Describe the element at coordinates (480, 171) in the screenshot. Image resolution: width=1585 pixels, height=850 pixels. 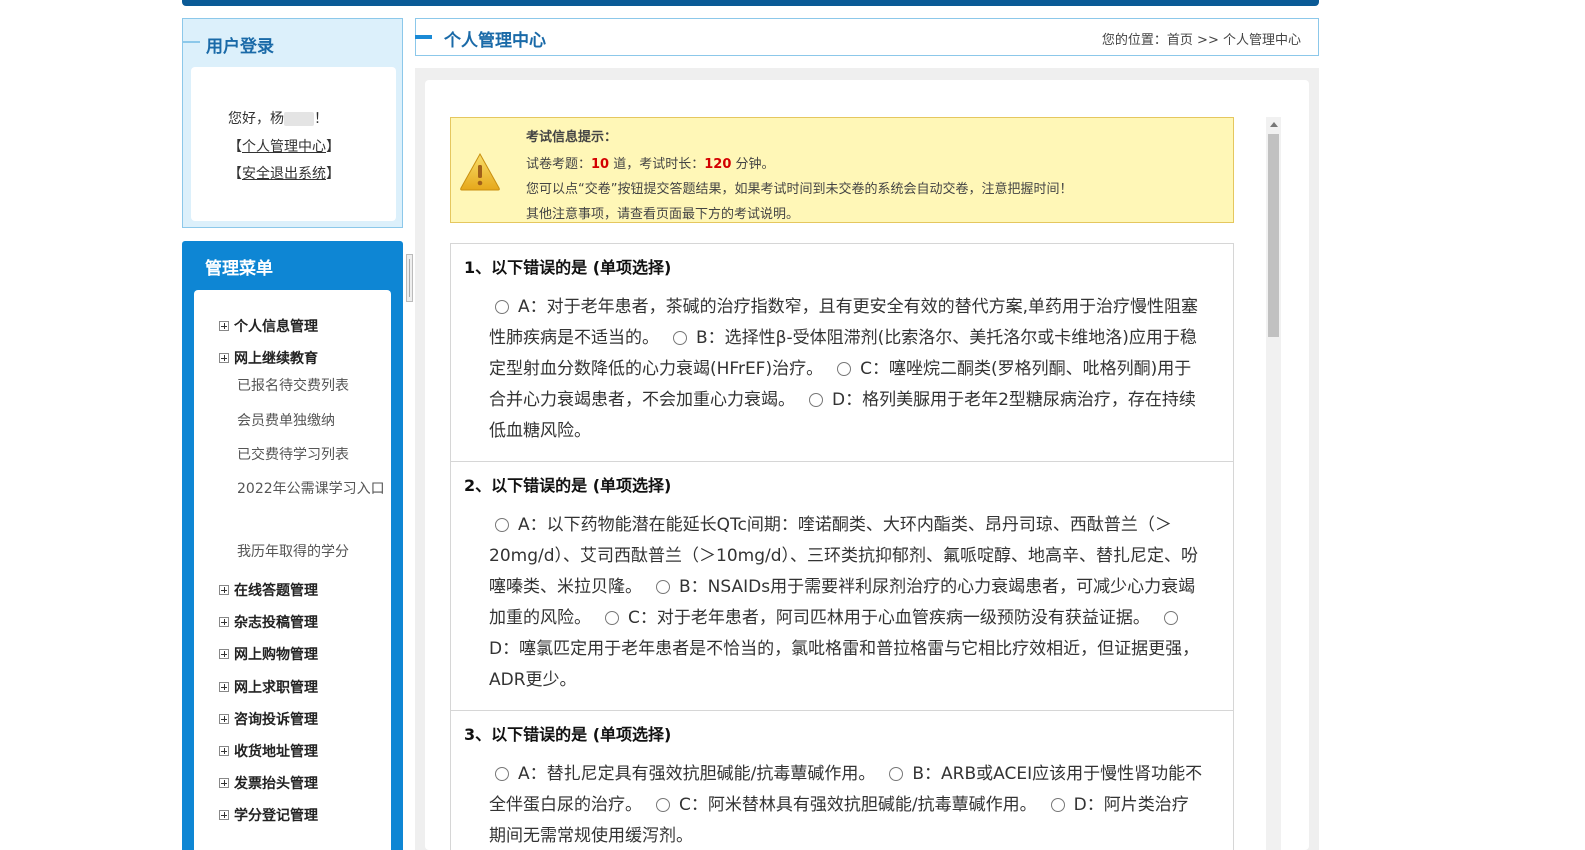
I see `warning-icon` at that location.